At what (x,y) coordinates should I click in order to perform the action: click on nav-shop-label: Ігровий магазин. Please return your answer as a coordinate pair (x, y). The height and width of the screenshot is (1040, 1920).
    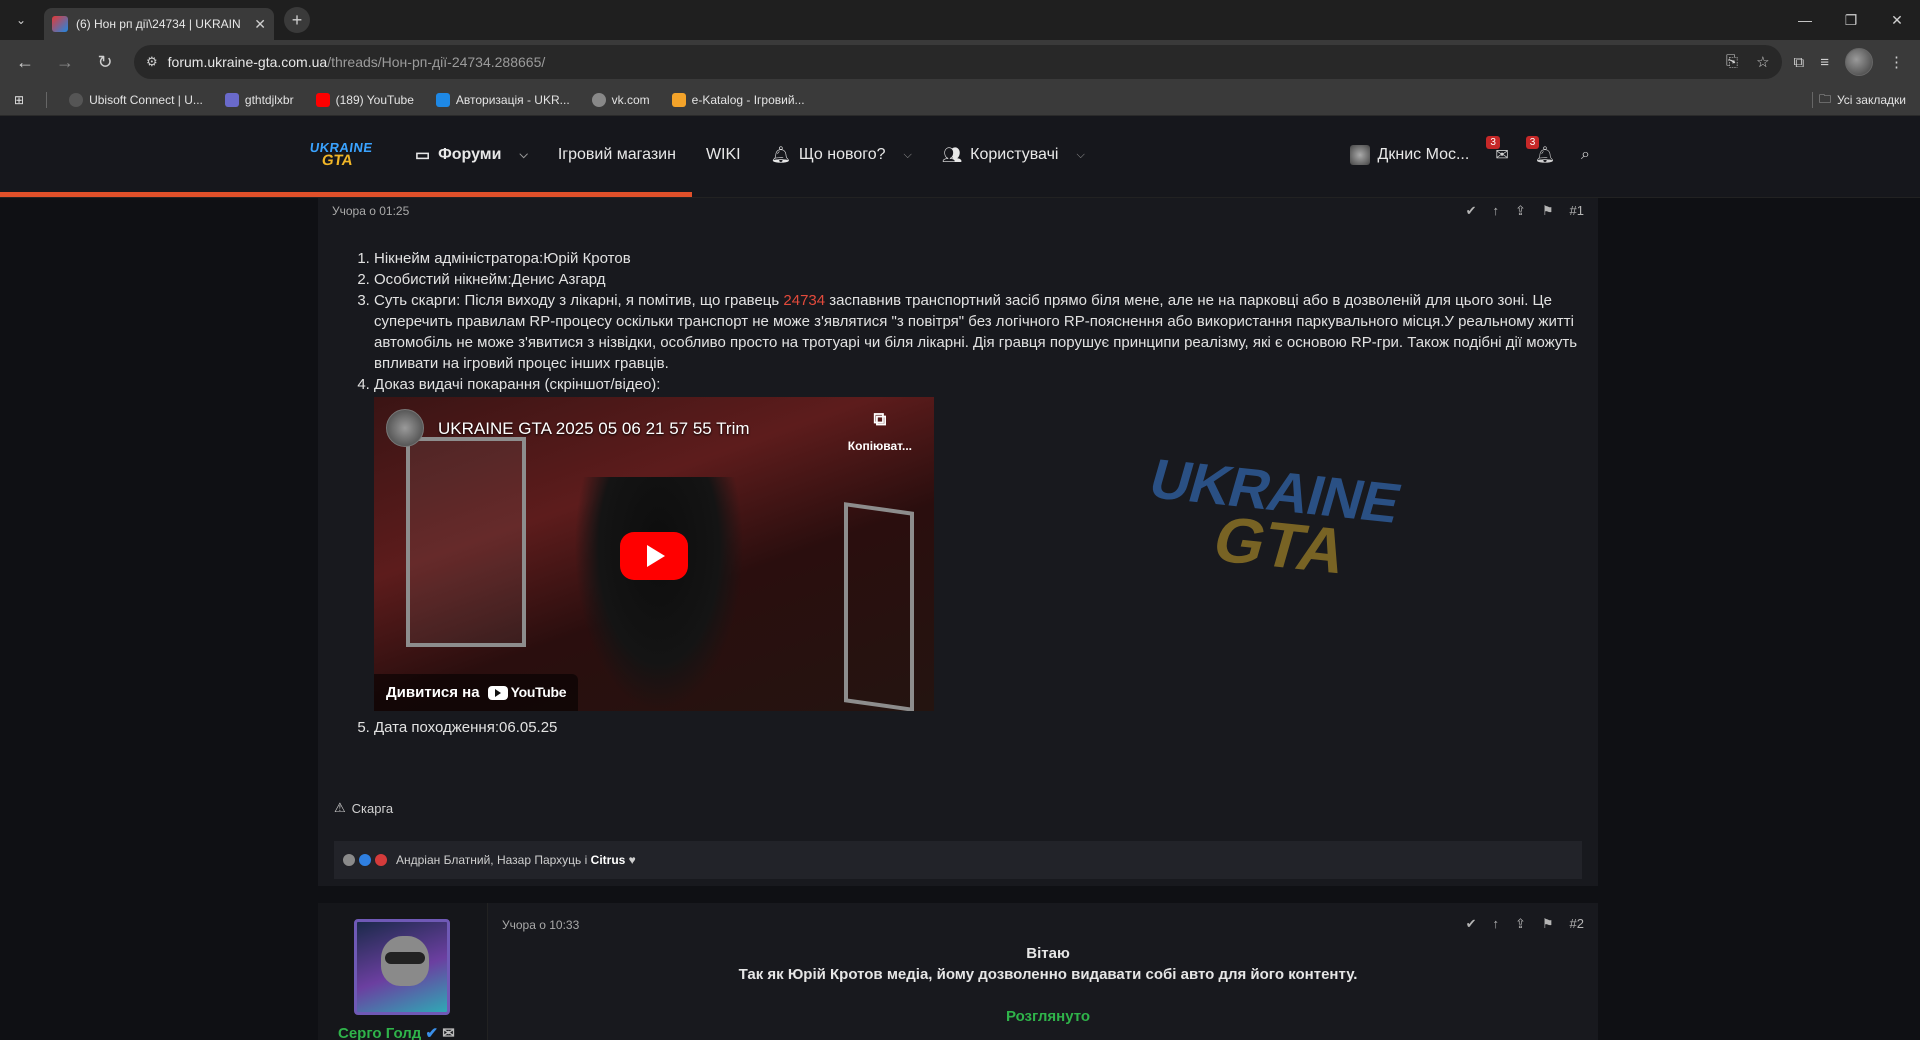
    Looking at the image, I should click on (616, 154).